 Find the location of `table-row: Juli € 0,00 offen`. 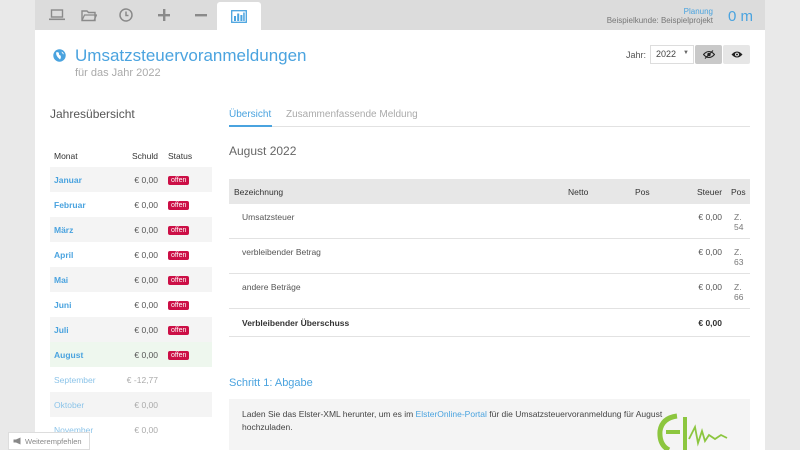

table-row: Juli € 0,00 offen is located at coordinates (131, 329).